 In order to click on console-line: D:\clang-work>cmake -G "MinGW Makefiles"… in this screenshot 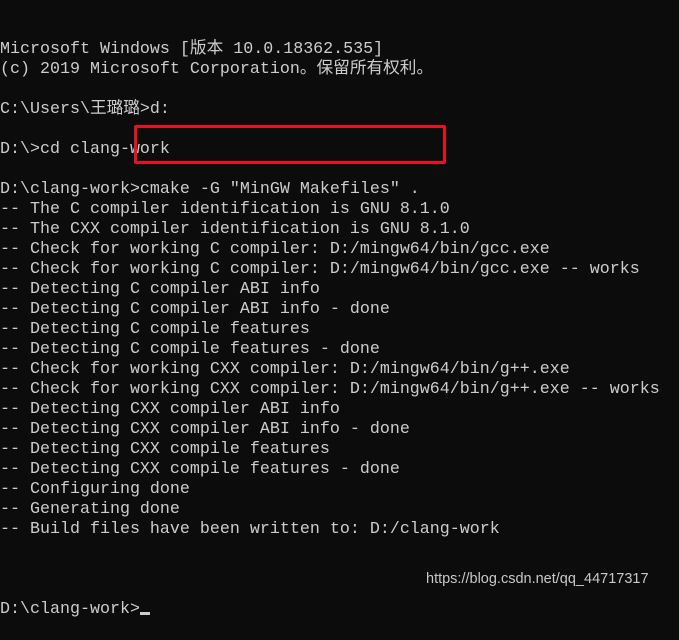, I will do `click(210, 189)`.